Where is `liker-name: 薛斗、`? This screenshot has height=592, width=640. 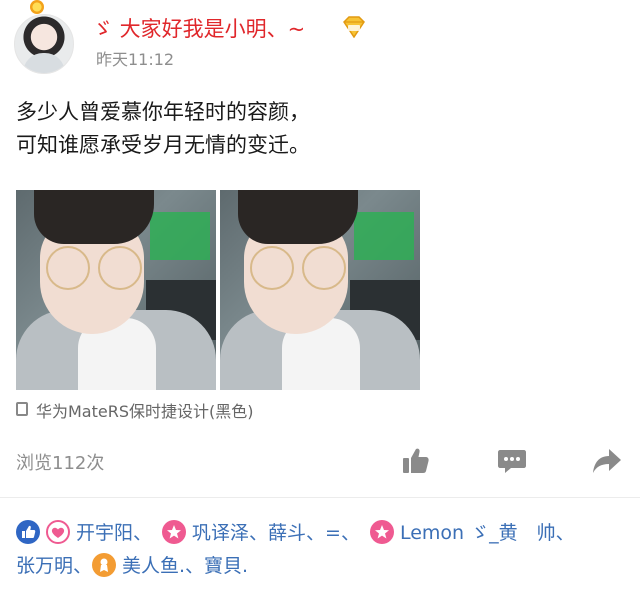
liker-name: 薛斗、 is located at coordinates (296, 533).